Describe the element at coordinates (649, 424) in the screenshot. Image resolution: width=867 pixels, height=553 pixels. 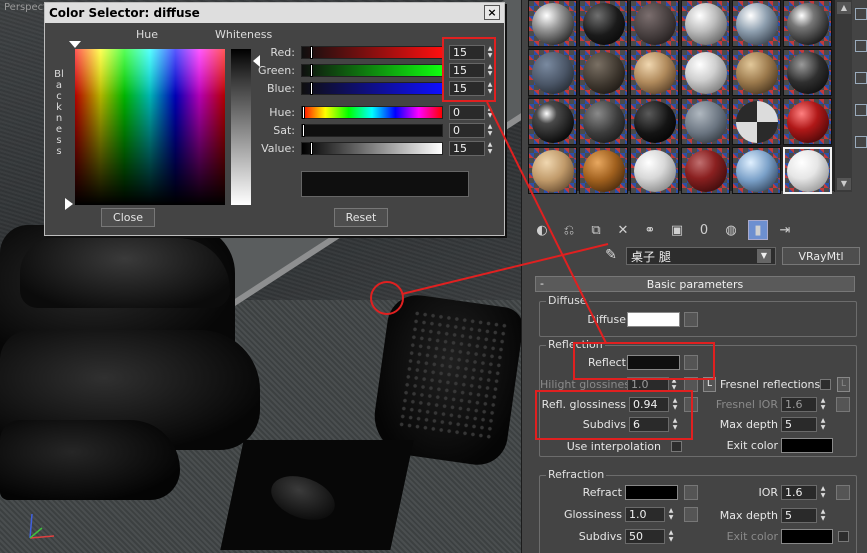
I see `refl-subdivs-field: 6` at that location.